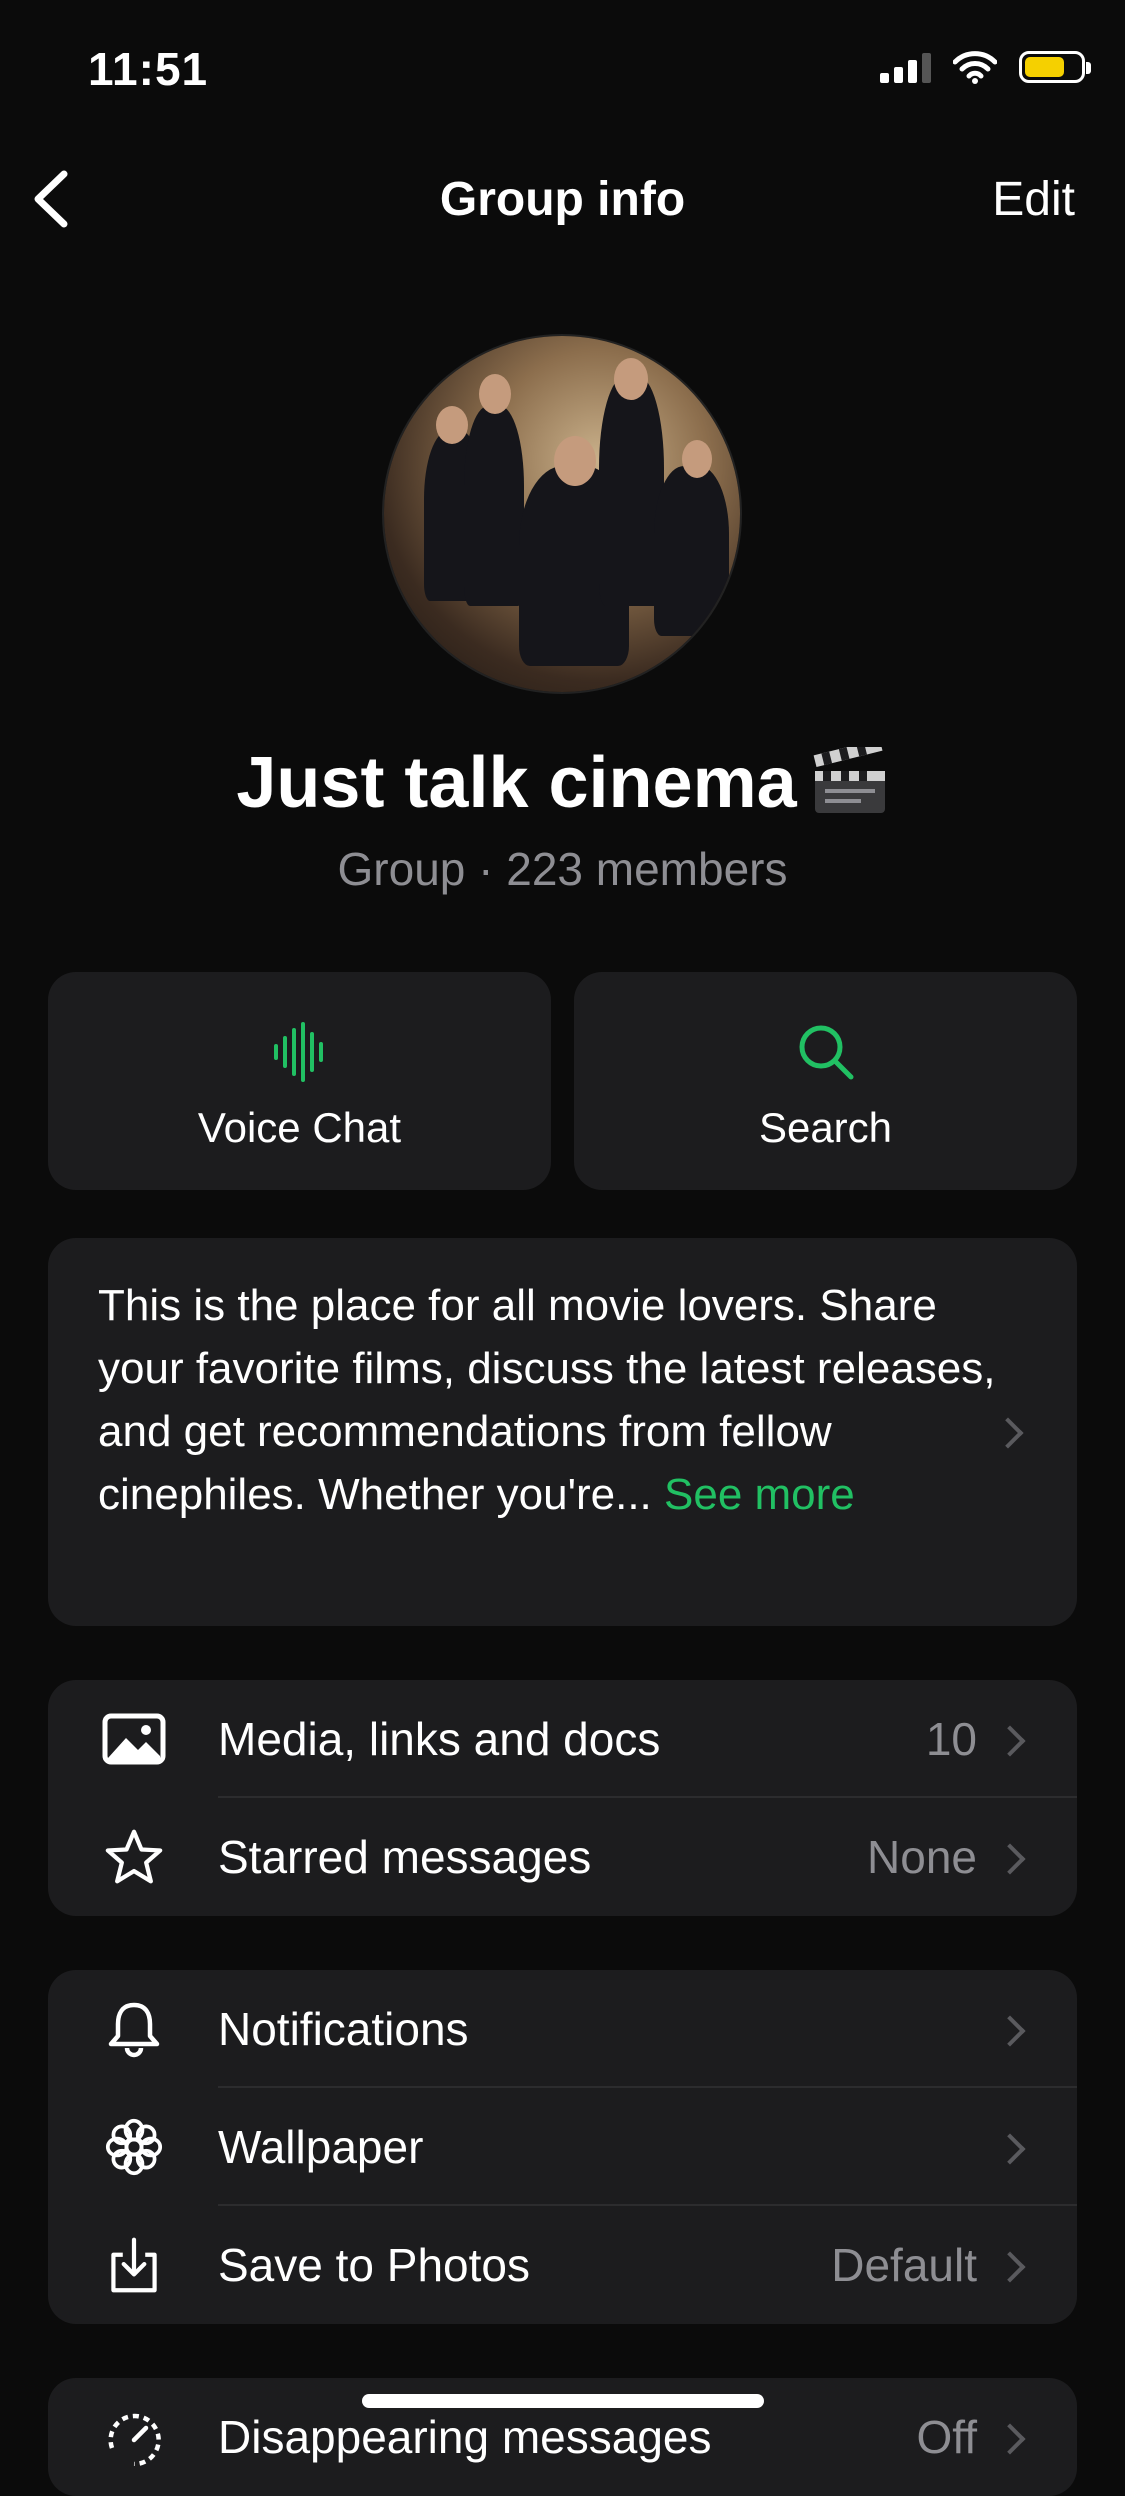  What do you see at coordinates (134, 2439) in the screenshot?
I see `timer-icon` at bounding box center [134, 2439].